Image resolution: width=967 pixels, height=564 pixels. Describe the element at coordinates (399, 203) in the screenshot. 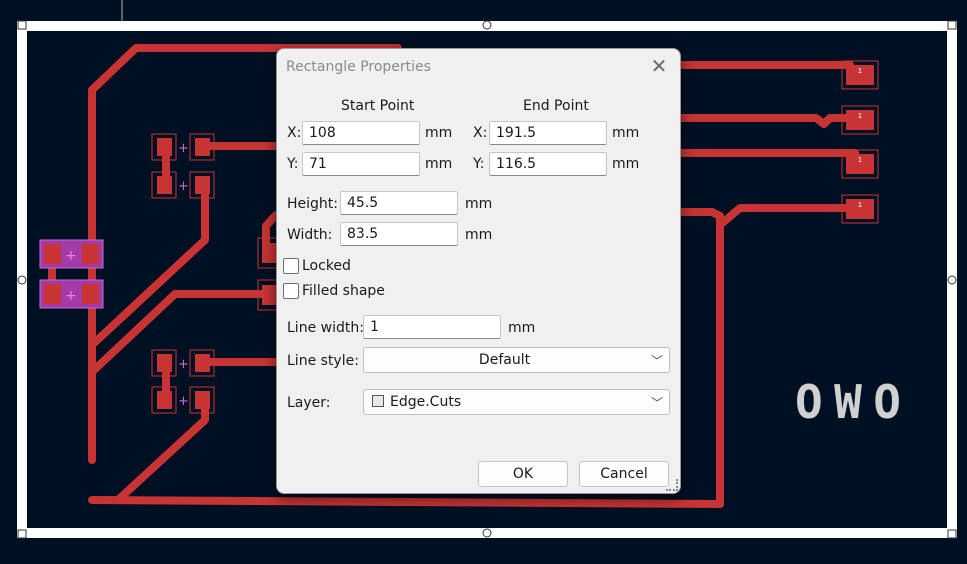

I see `height-input: 45.5` at that location.